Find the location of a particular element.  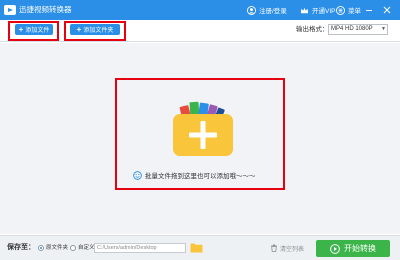

output-format-label: 输出格式： is located at coordinates (312, 29).